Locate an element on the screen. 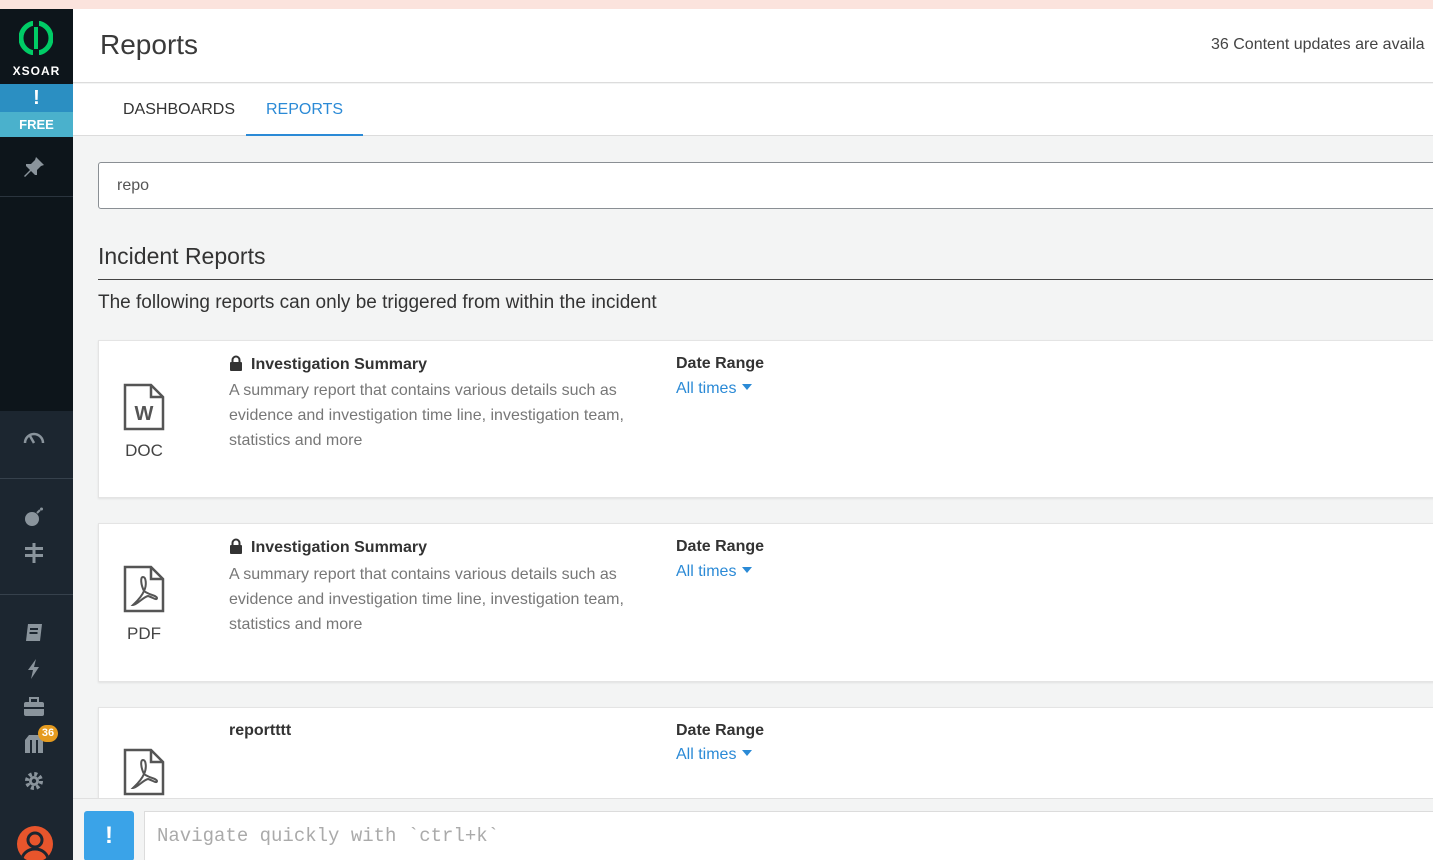 Image resolution: width=1433 pixels, height=860 pixels. incidents-bomb-icon is located at coordinates (34, 517).